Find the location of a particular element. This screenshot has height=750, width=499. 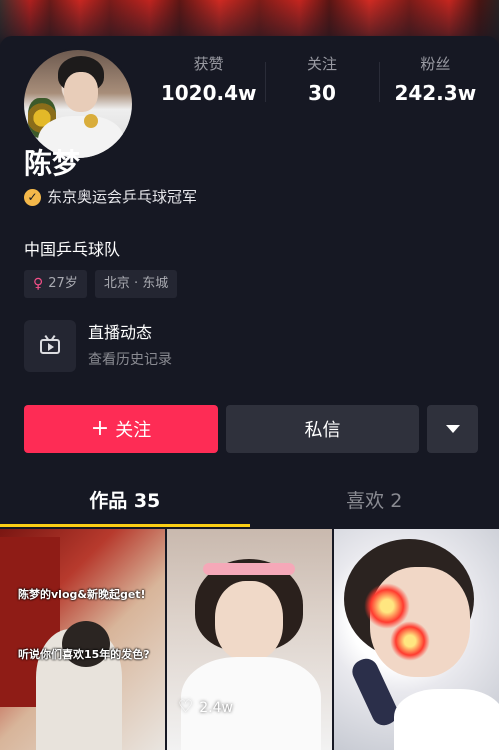

message-label: 私信 is located at coordinates (322, 430).